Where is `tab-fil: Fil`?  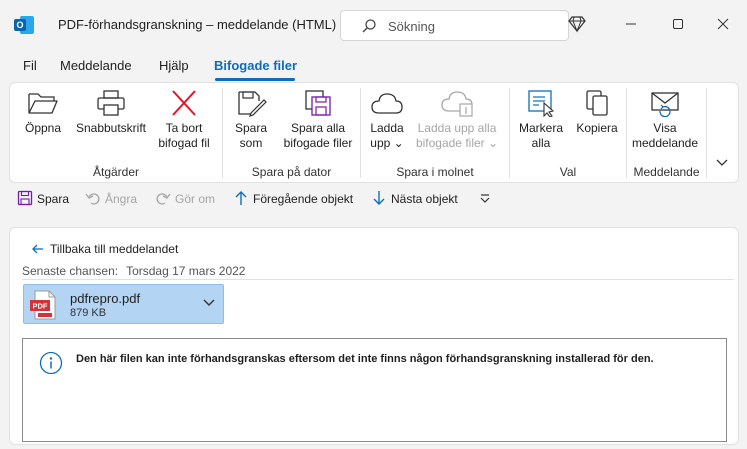
tab-fil: Fil is located at coordinates (30, 65).